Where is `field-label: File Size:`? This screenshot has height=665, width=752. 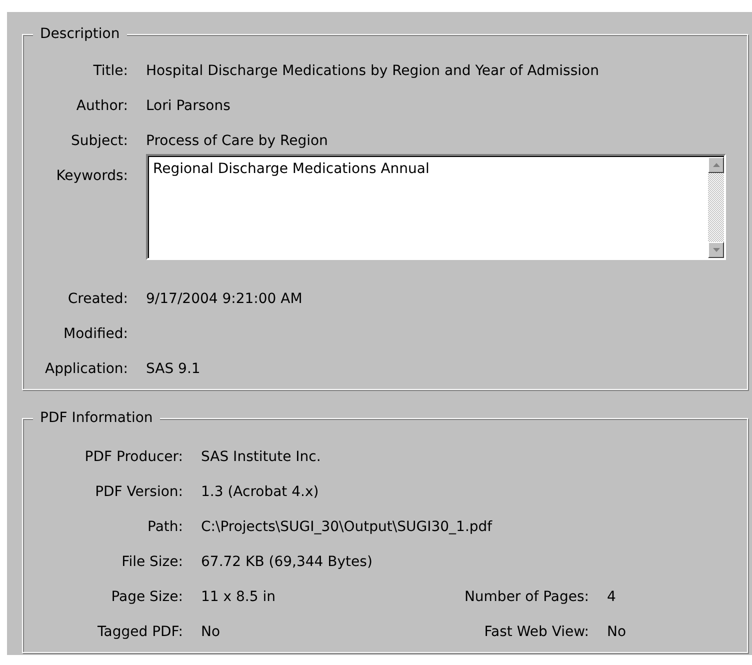
field-label: File Size: is located at coordinates (152, 562).